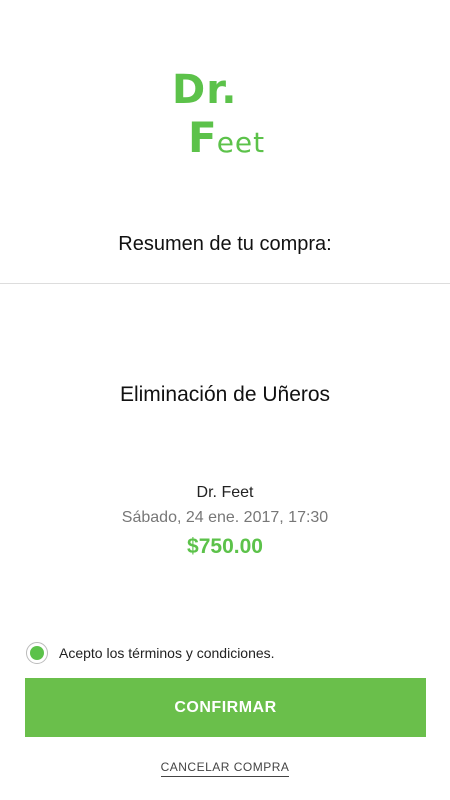 This screenshot has height=800, width=450. Describe the element at coordinates (241, 142) in the screenshot. I see `logo-text-eet: eet` at that location.